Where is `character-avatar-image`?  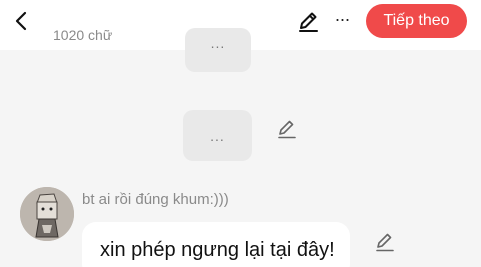 character-avatar-image is located at coordinates (47, 214).